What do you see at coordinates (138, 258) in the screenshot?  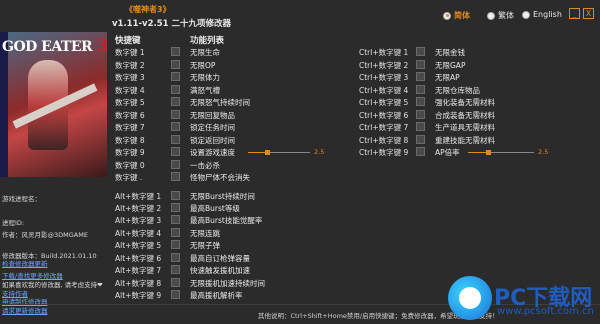 I see `hotkey-label: Alt+数字键 6` at bounding box center [138, 258].